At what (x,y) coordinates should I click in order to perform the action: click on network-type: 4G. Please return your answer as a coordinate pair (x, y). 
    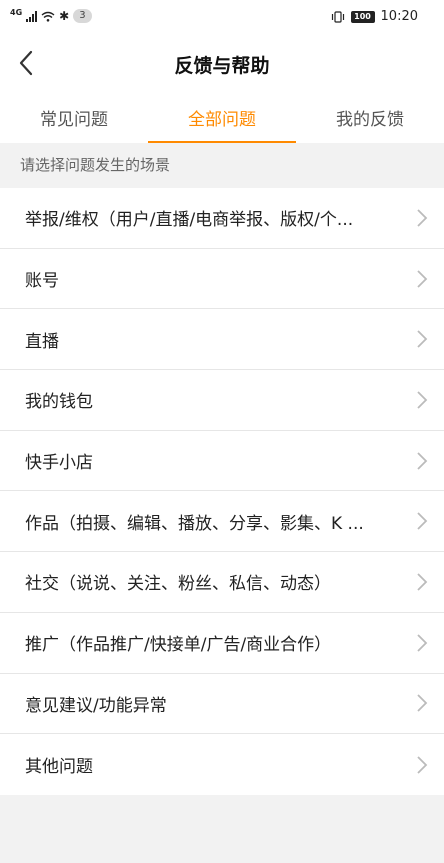
    Looking at the image, I should click on (16, 12).